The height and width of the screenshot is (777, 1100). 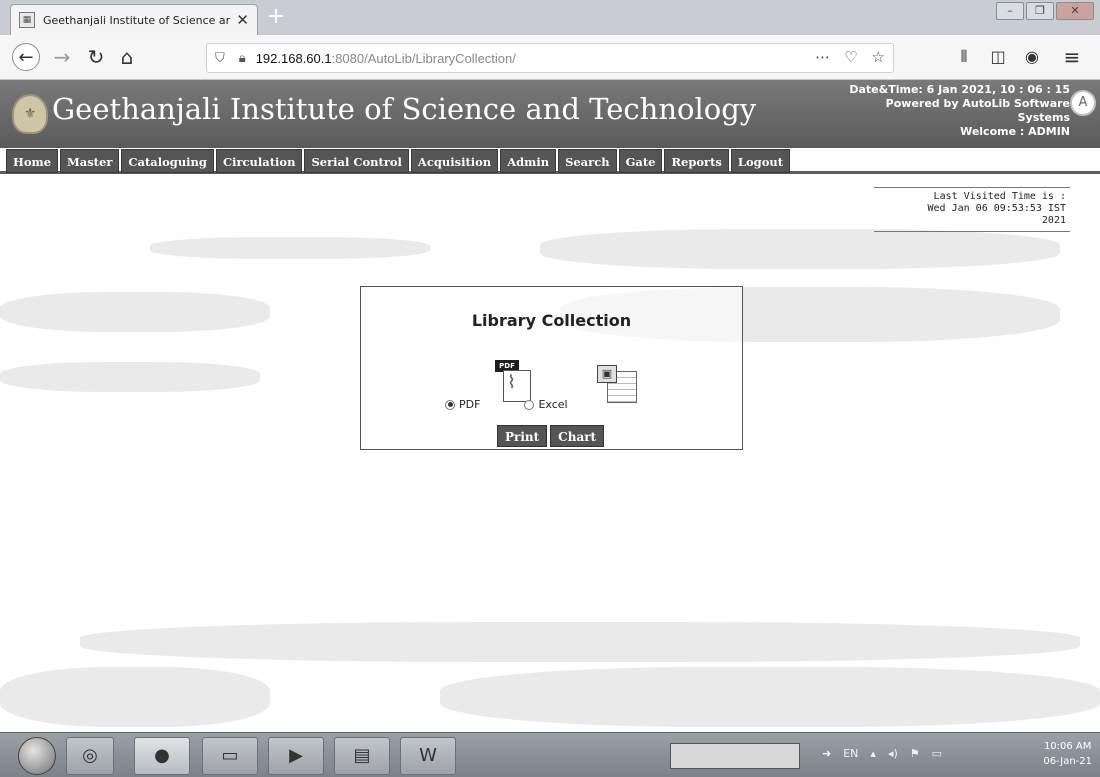 What do you see at coordinates (822, 57) in the screenshot?
I see `page-actions-icon: ⋯` at bounding box center [822, 57].